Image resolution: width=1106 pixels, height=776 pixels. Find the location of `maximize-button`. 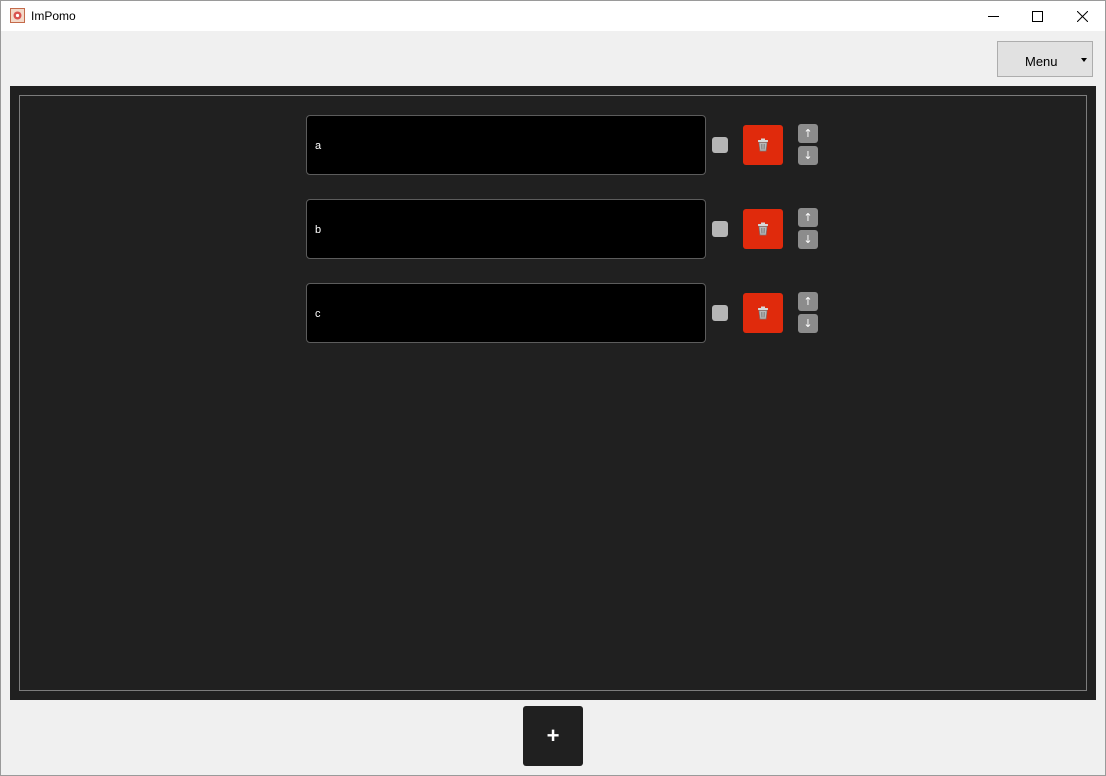

maximize-button is located at coordinates (1037, 16).